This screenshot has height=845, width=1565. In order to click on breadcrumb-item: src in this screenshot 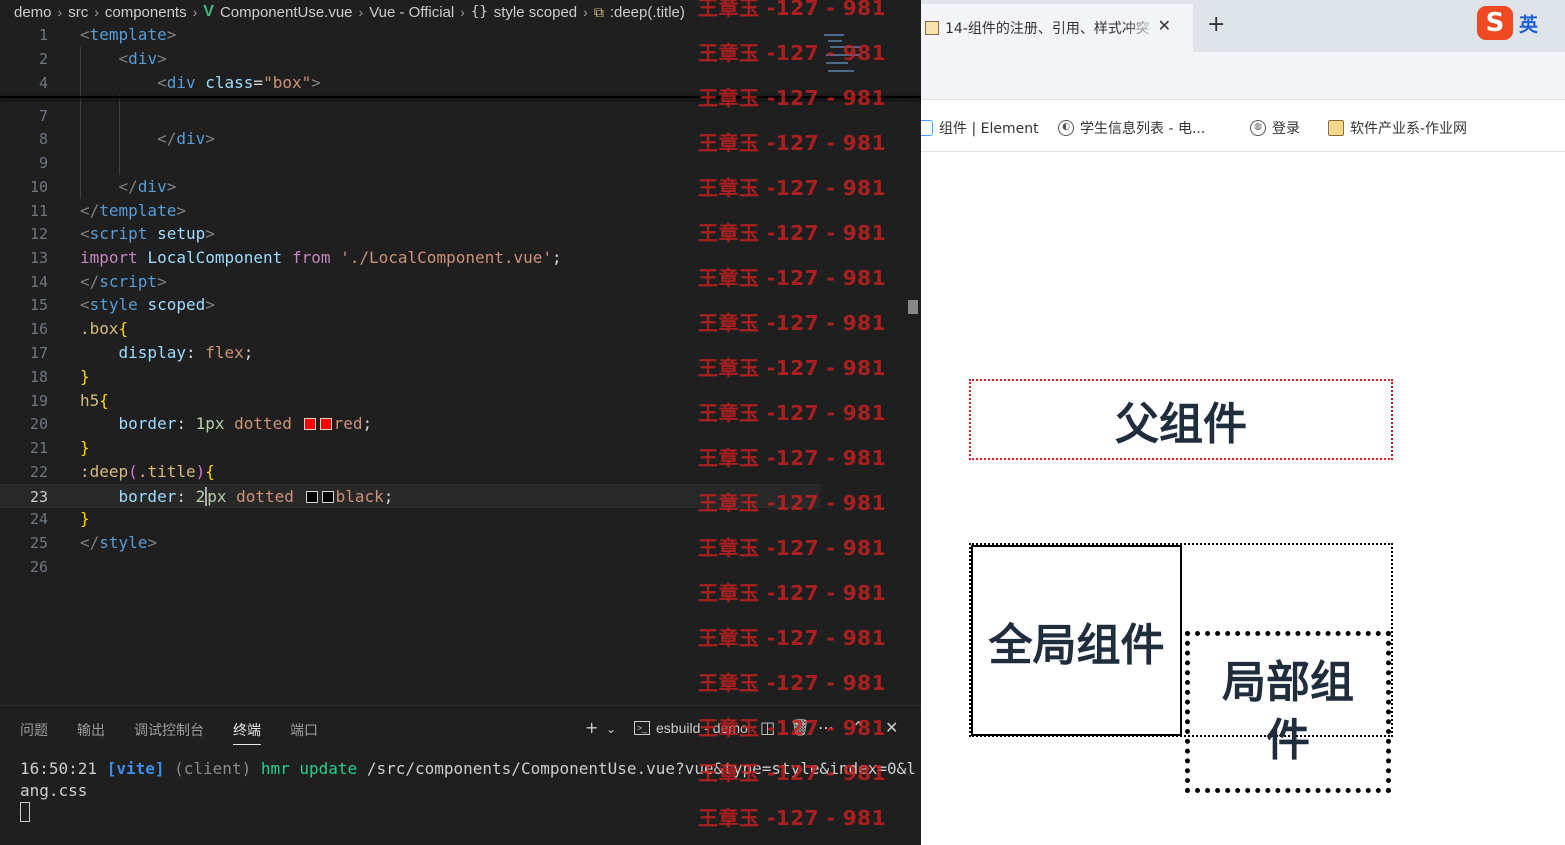, I will do `click(78, 12)`.